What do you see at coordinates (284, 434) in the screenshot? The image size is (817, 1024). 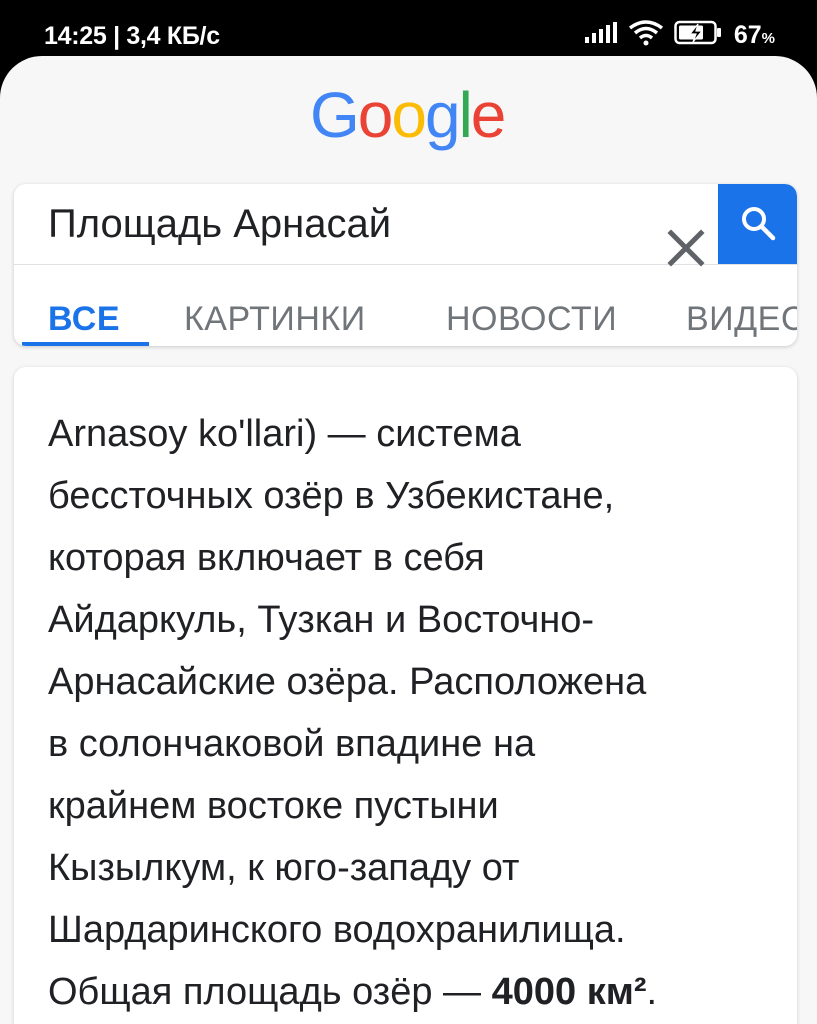 I see `snippet-line: Arnasoy ko'llari) — система` at bounding box center [284, 434].